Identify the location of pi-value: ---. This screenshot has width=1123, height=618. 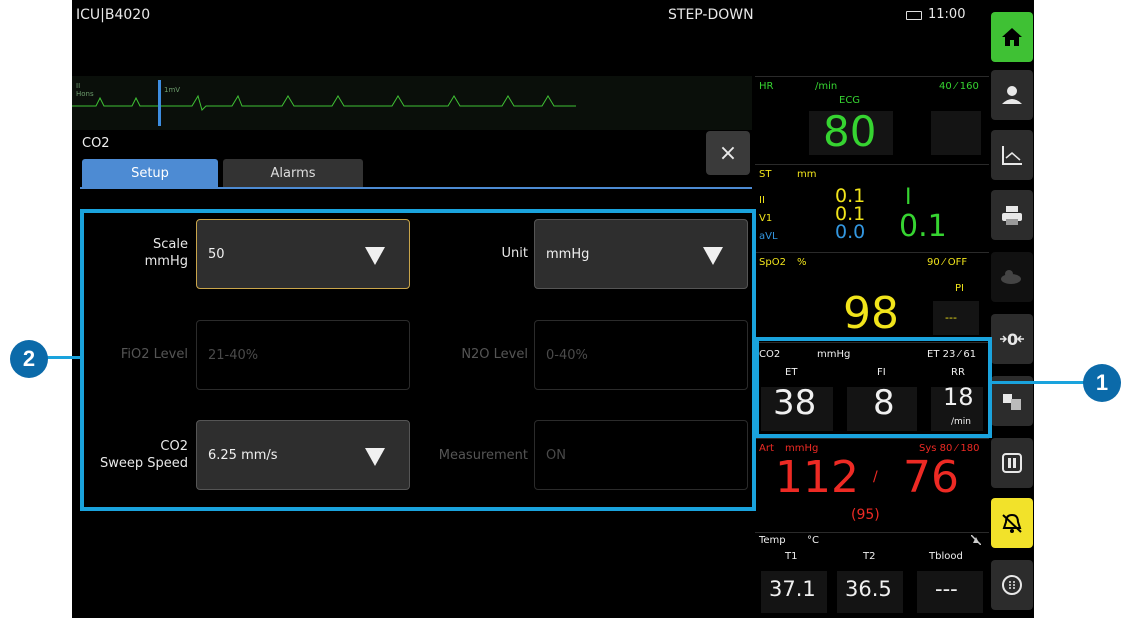
(951, 317).